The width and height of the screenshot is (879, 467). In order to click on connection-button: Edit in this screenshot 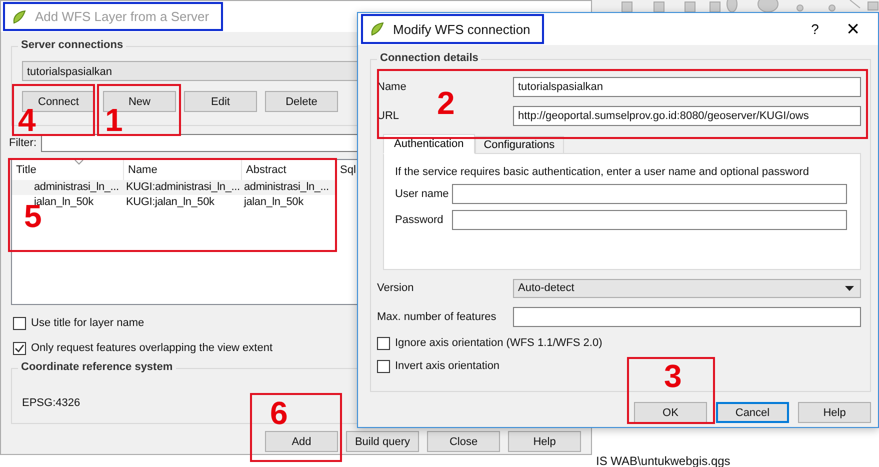, I will do `click(220, 101)`.